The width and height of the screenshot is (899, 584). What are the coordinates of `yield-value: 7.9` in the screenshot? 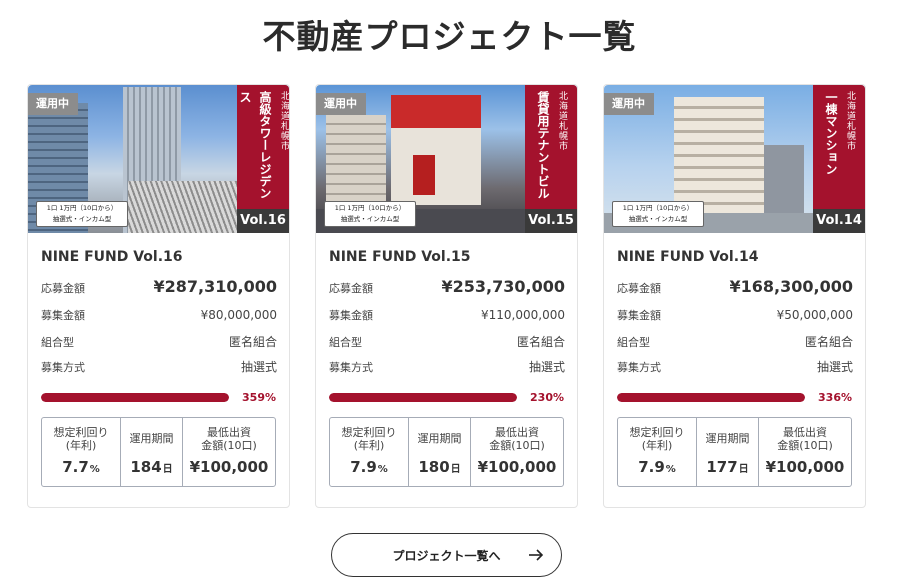 It's located at (651, 467).